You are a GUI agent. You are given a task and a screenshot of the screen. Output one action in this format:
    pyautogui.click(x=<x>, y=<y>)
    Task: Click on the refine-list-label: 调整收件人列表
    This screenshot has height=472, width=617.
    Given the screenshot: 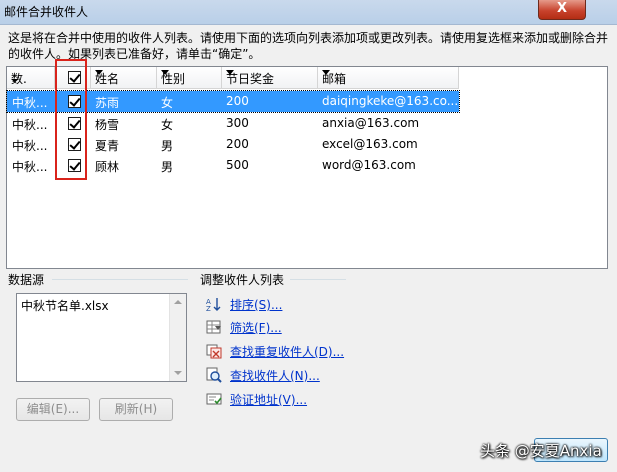 What is the action you would take?
    pyautogui.click(x=242, y=280)
    